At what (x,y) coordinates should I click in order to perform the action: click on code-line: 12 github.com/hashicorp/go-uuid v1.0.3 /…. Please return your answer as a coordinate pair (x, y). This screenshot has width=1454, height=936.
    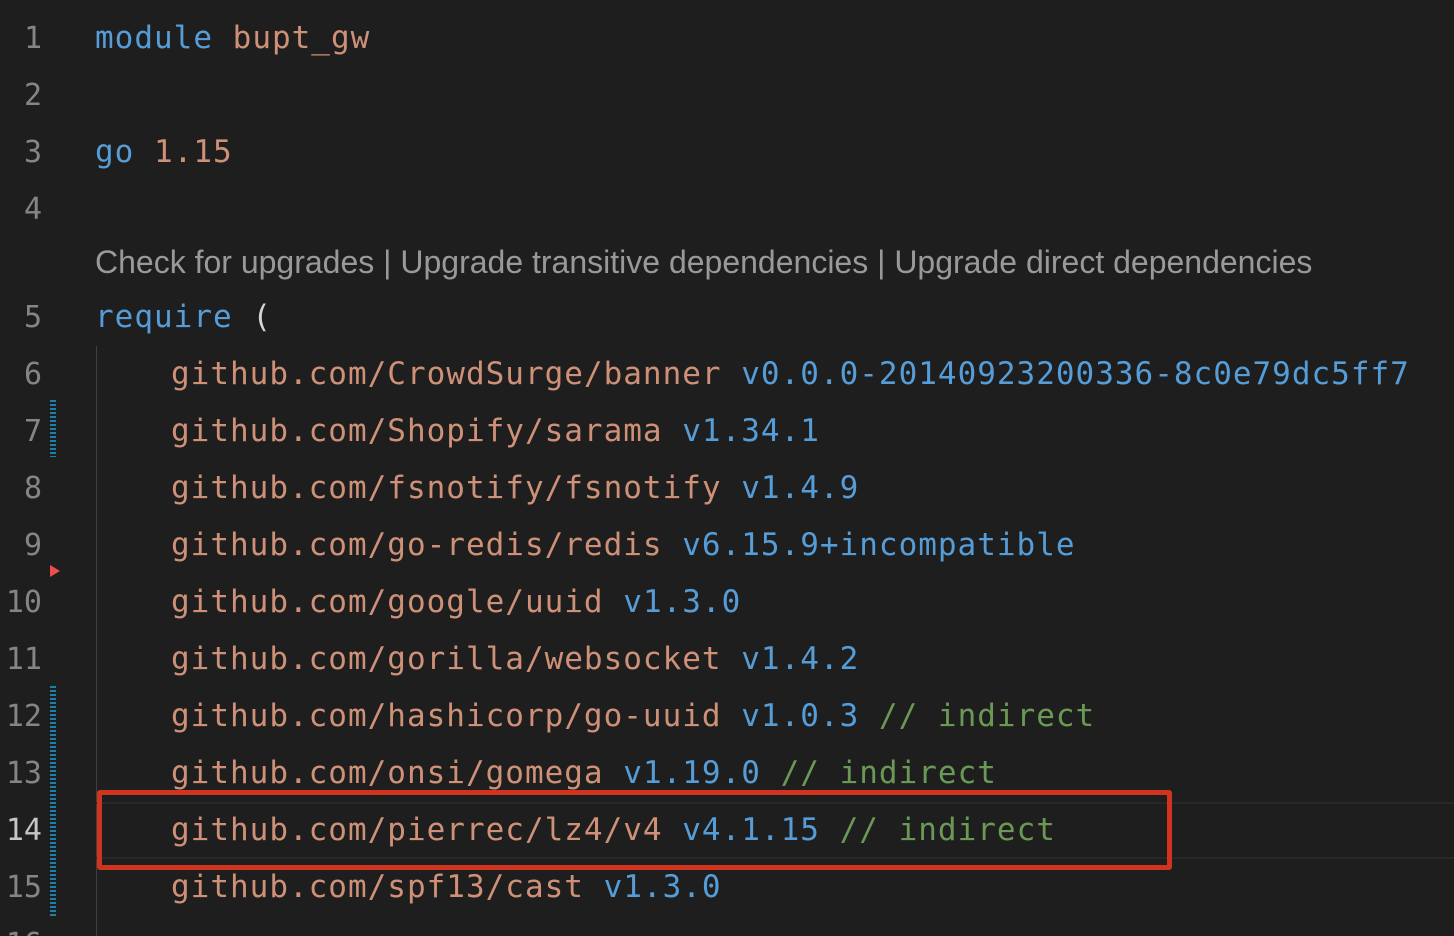
    Looking at the image, I should click on (727, 716).